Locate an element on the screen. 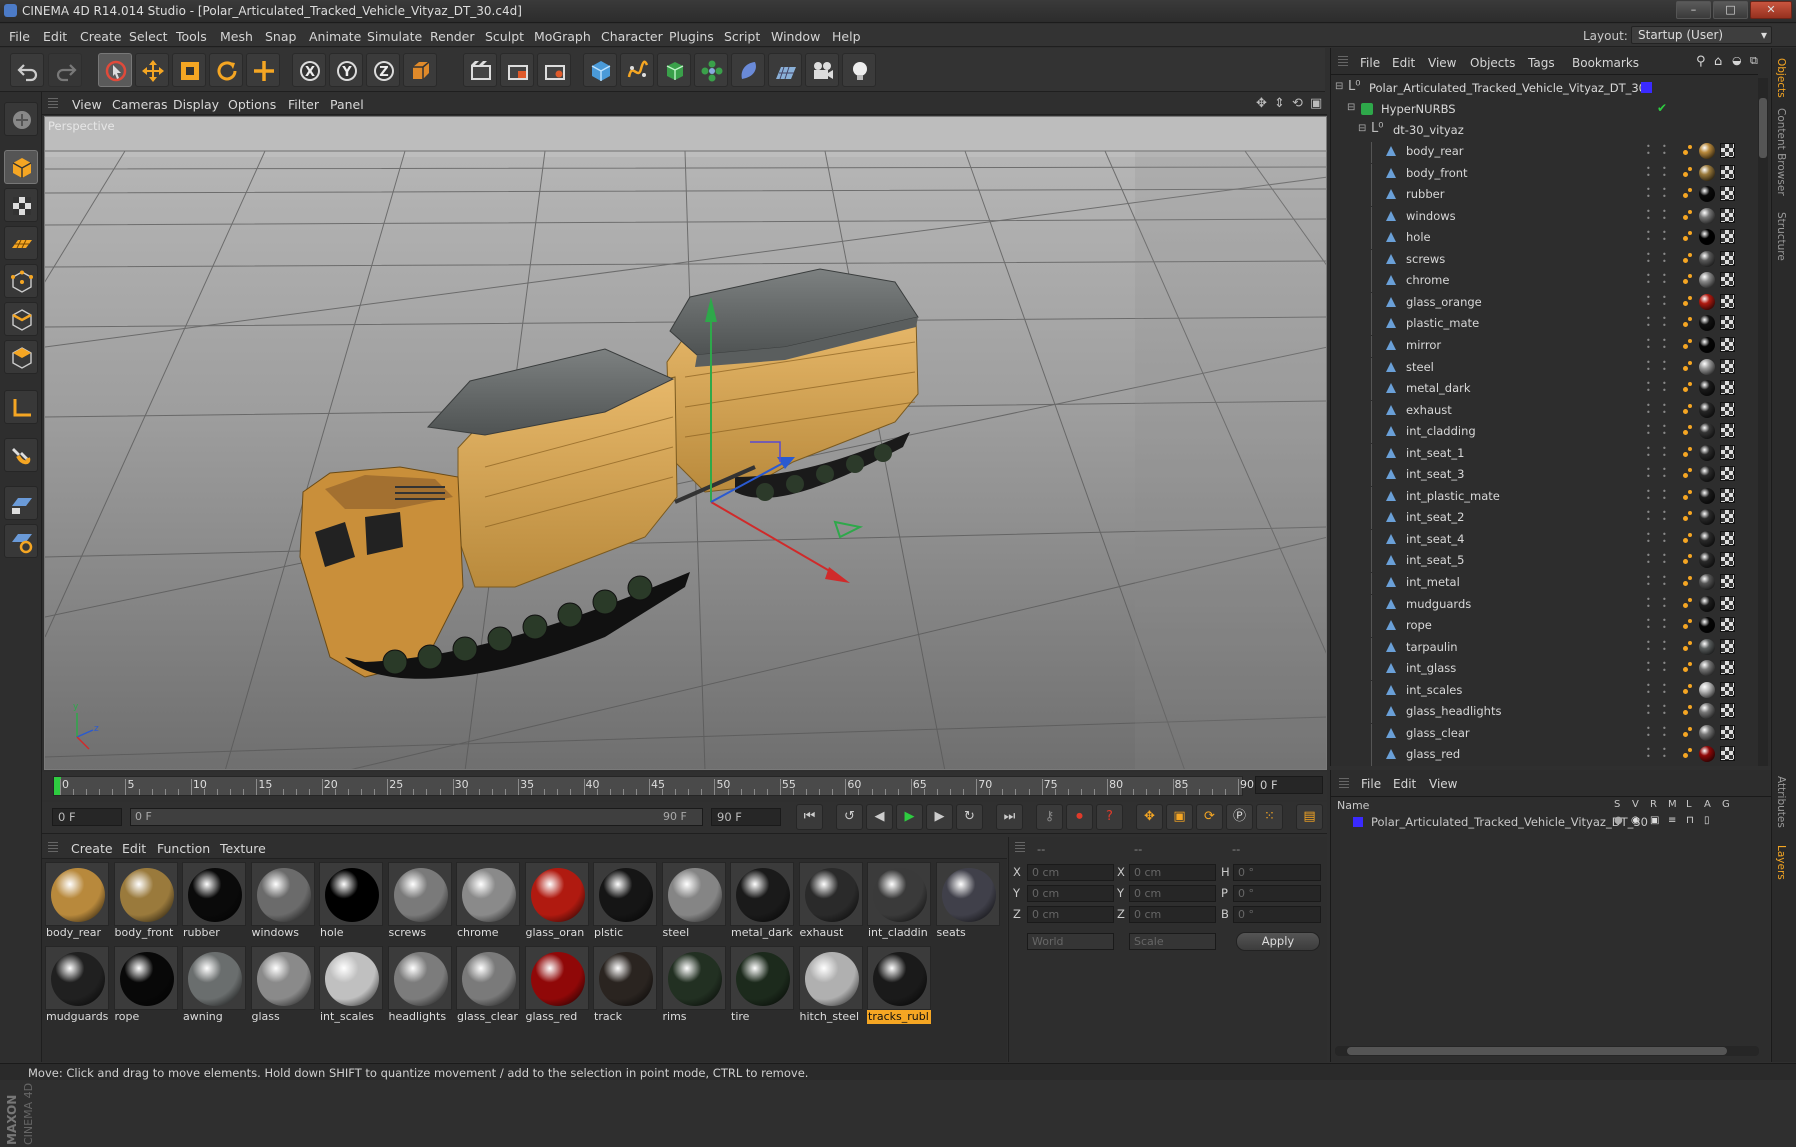  scrollbar-thumb is located at coordinates (1537, 1051).